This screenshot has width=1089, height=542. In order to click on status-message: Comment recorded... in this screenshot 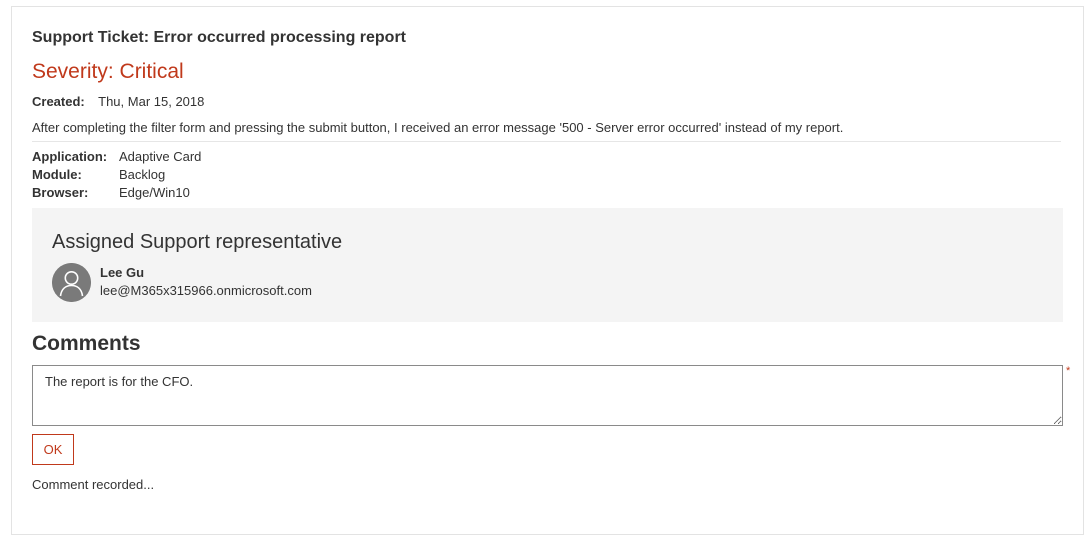, I will do `click(93, 484)`.